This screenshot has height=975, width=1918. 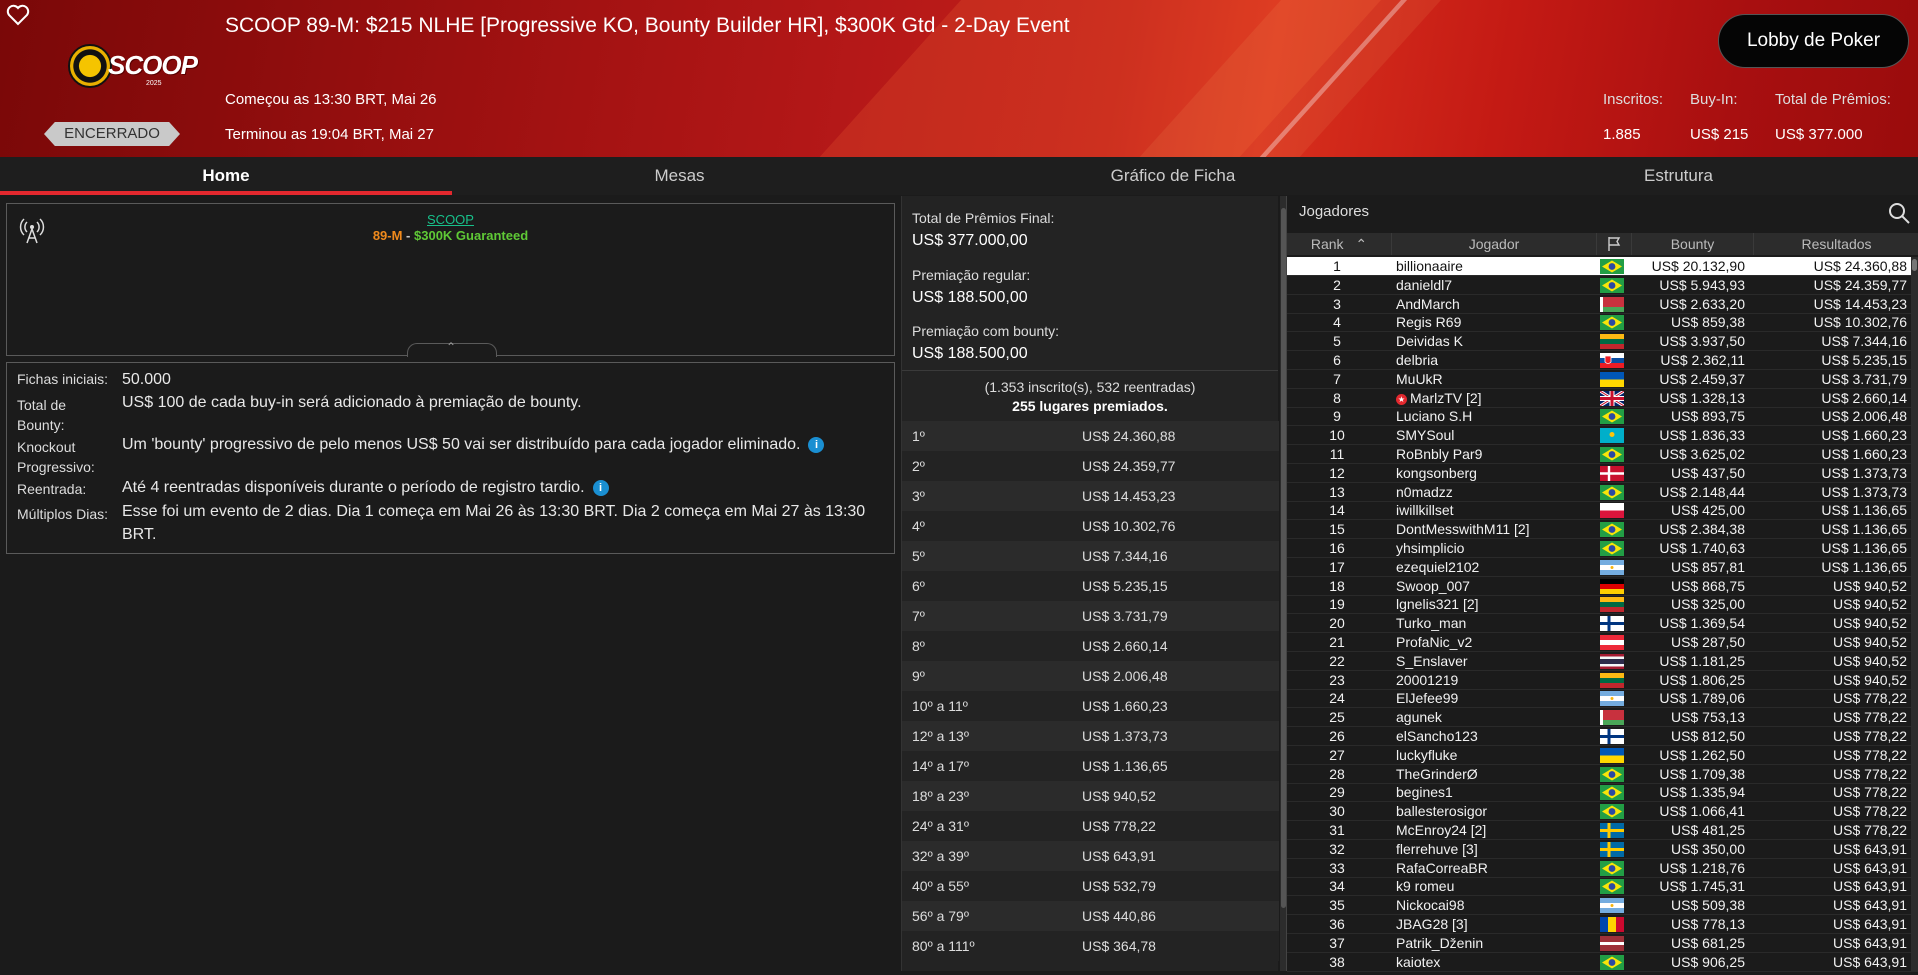 What do you see at coordinates (1836, 244) in the screenshot?
I see `column-results: Resultados` at bounding box center [1836, 244].